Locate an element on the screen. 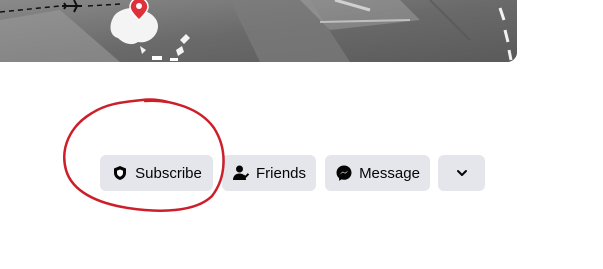 This screenshot has height=269, width=603. friends-label: Friends is located at coordinates (281, 173).